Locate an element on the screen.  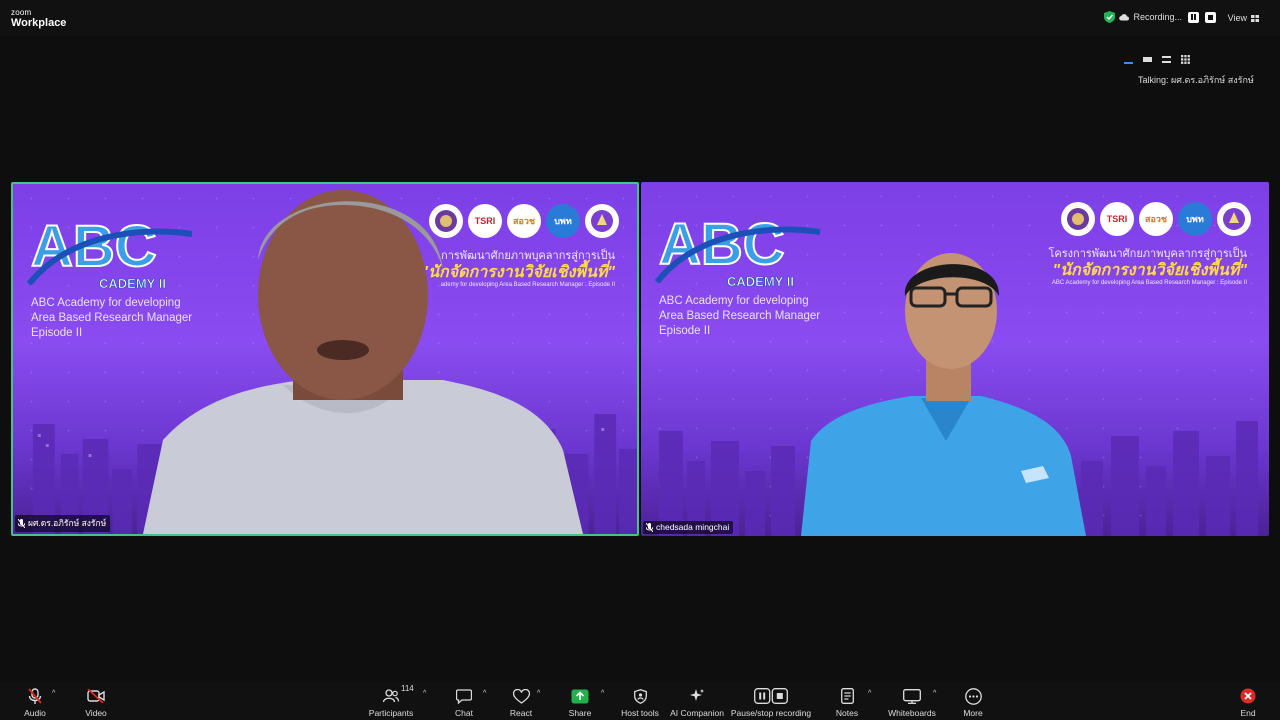
whiteboards-options-caret: ^ is located at coordinates (934, 693).